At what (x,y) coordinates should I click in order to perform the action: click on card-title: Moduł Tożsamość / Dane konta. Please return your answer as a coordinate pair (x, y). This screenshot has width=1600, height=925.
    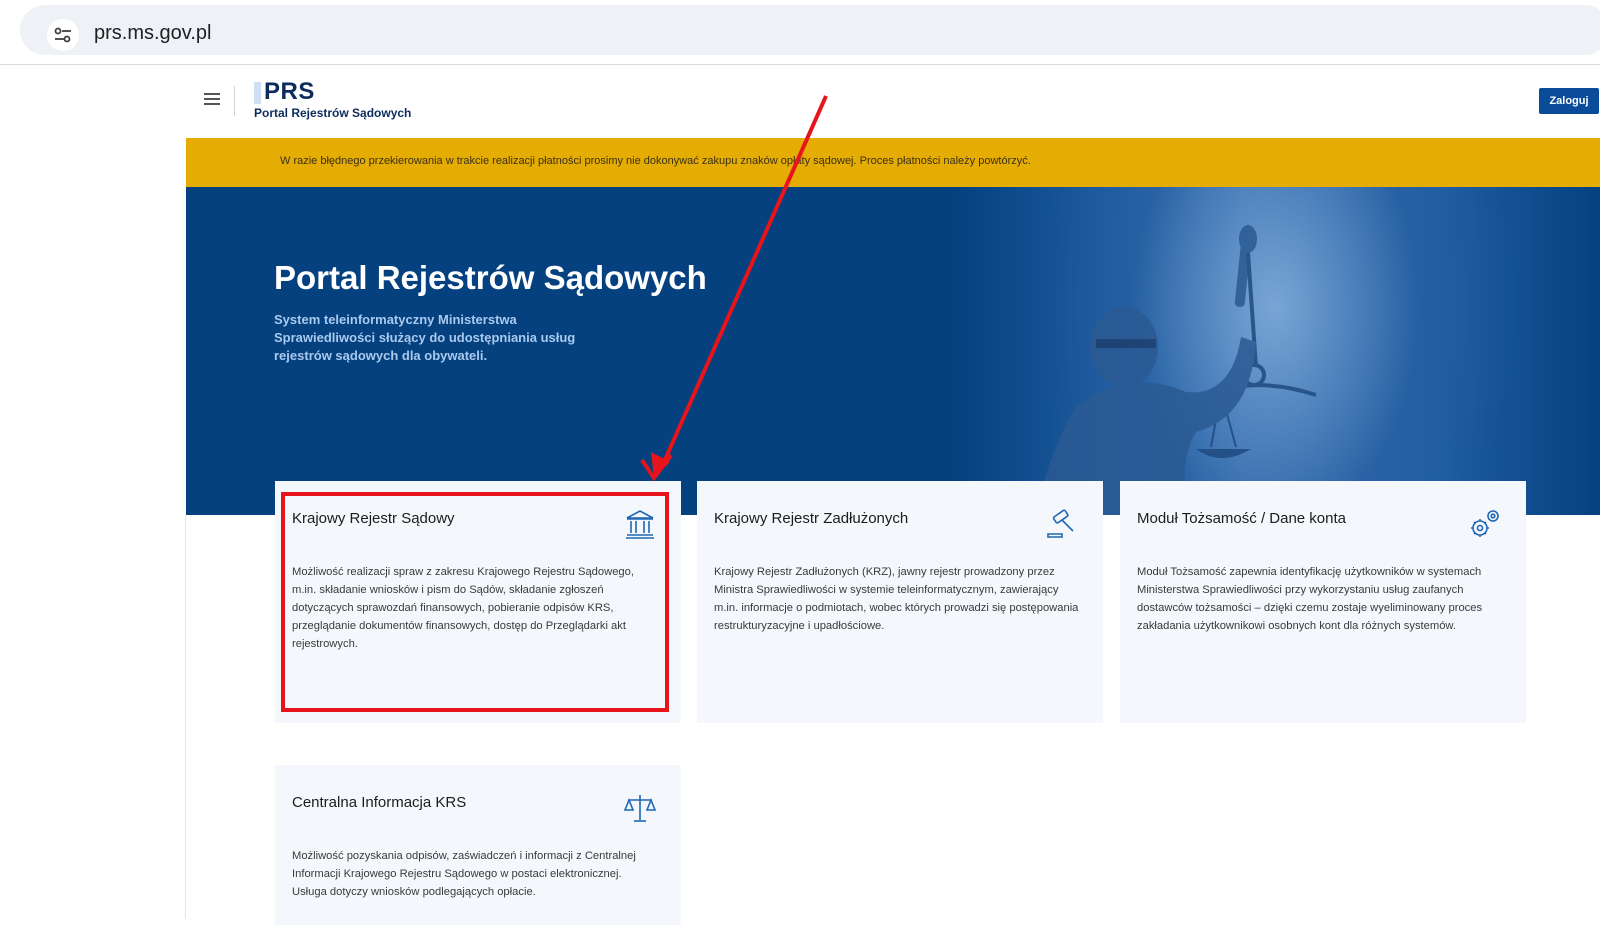
    Looking at the image, I should click on (1241, 518).